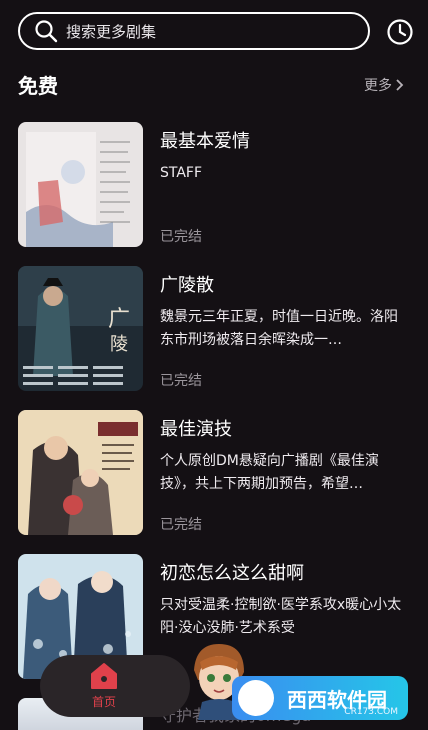  What do you see at coordinates (181, 173) in the screenshot?
I see `drama-description: STAFF` at bounding box center [181, 173].